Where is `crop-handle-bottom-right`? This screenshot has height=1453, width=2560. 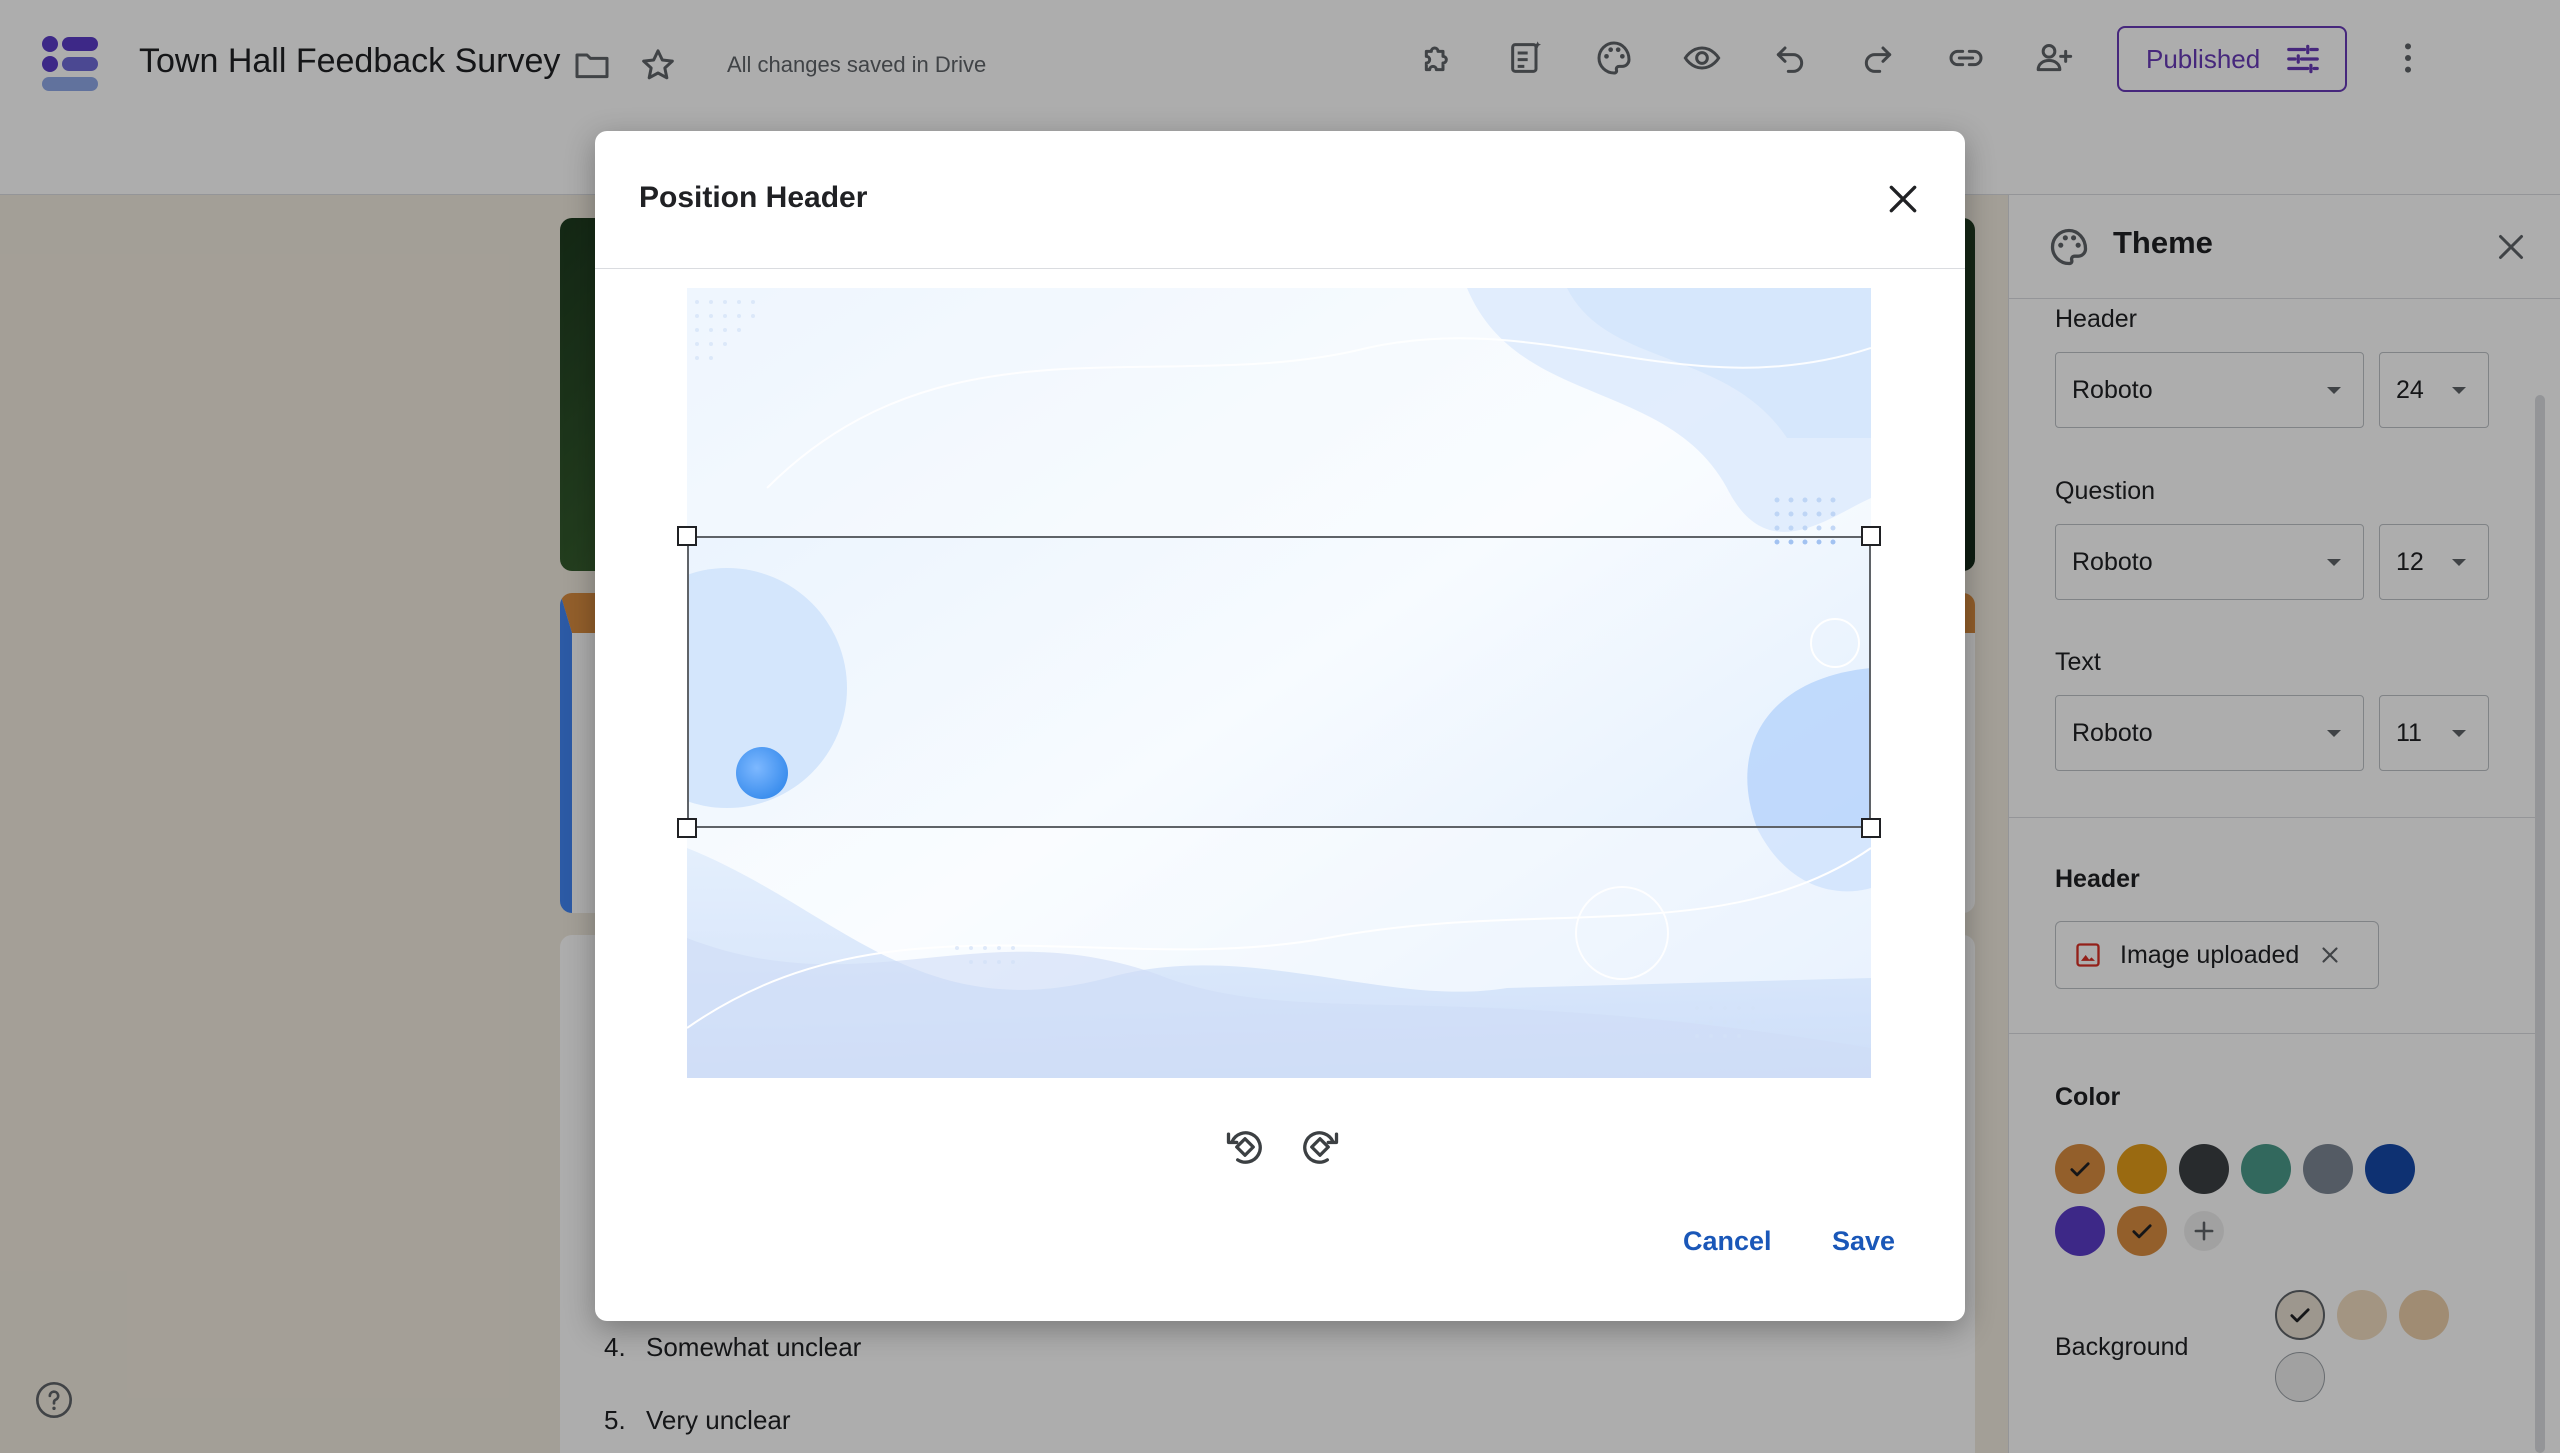 crop-handle-bottom-right is located at coordinates (1871, 828).